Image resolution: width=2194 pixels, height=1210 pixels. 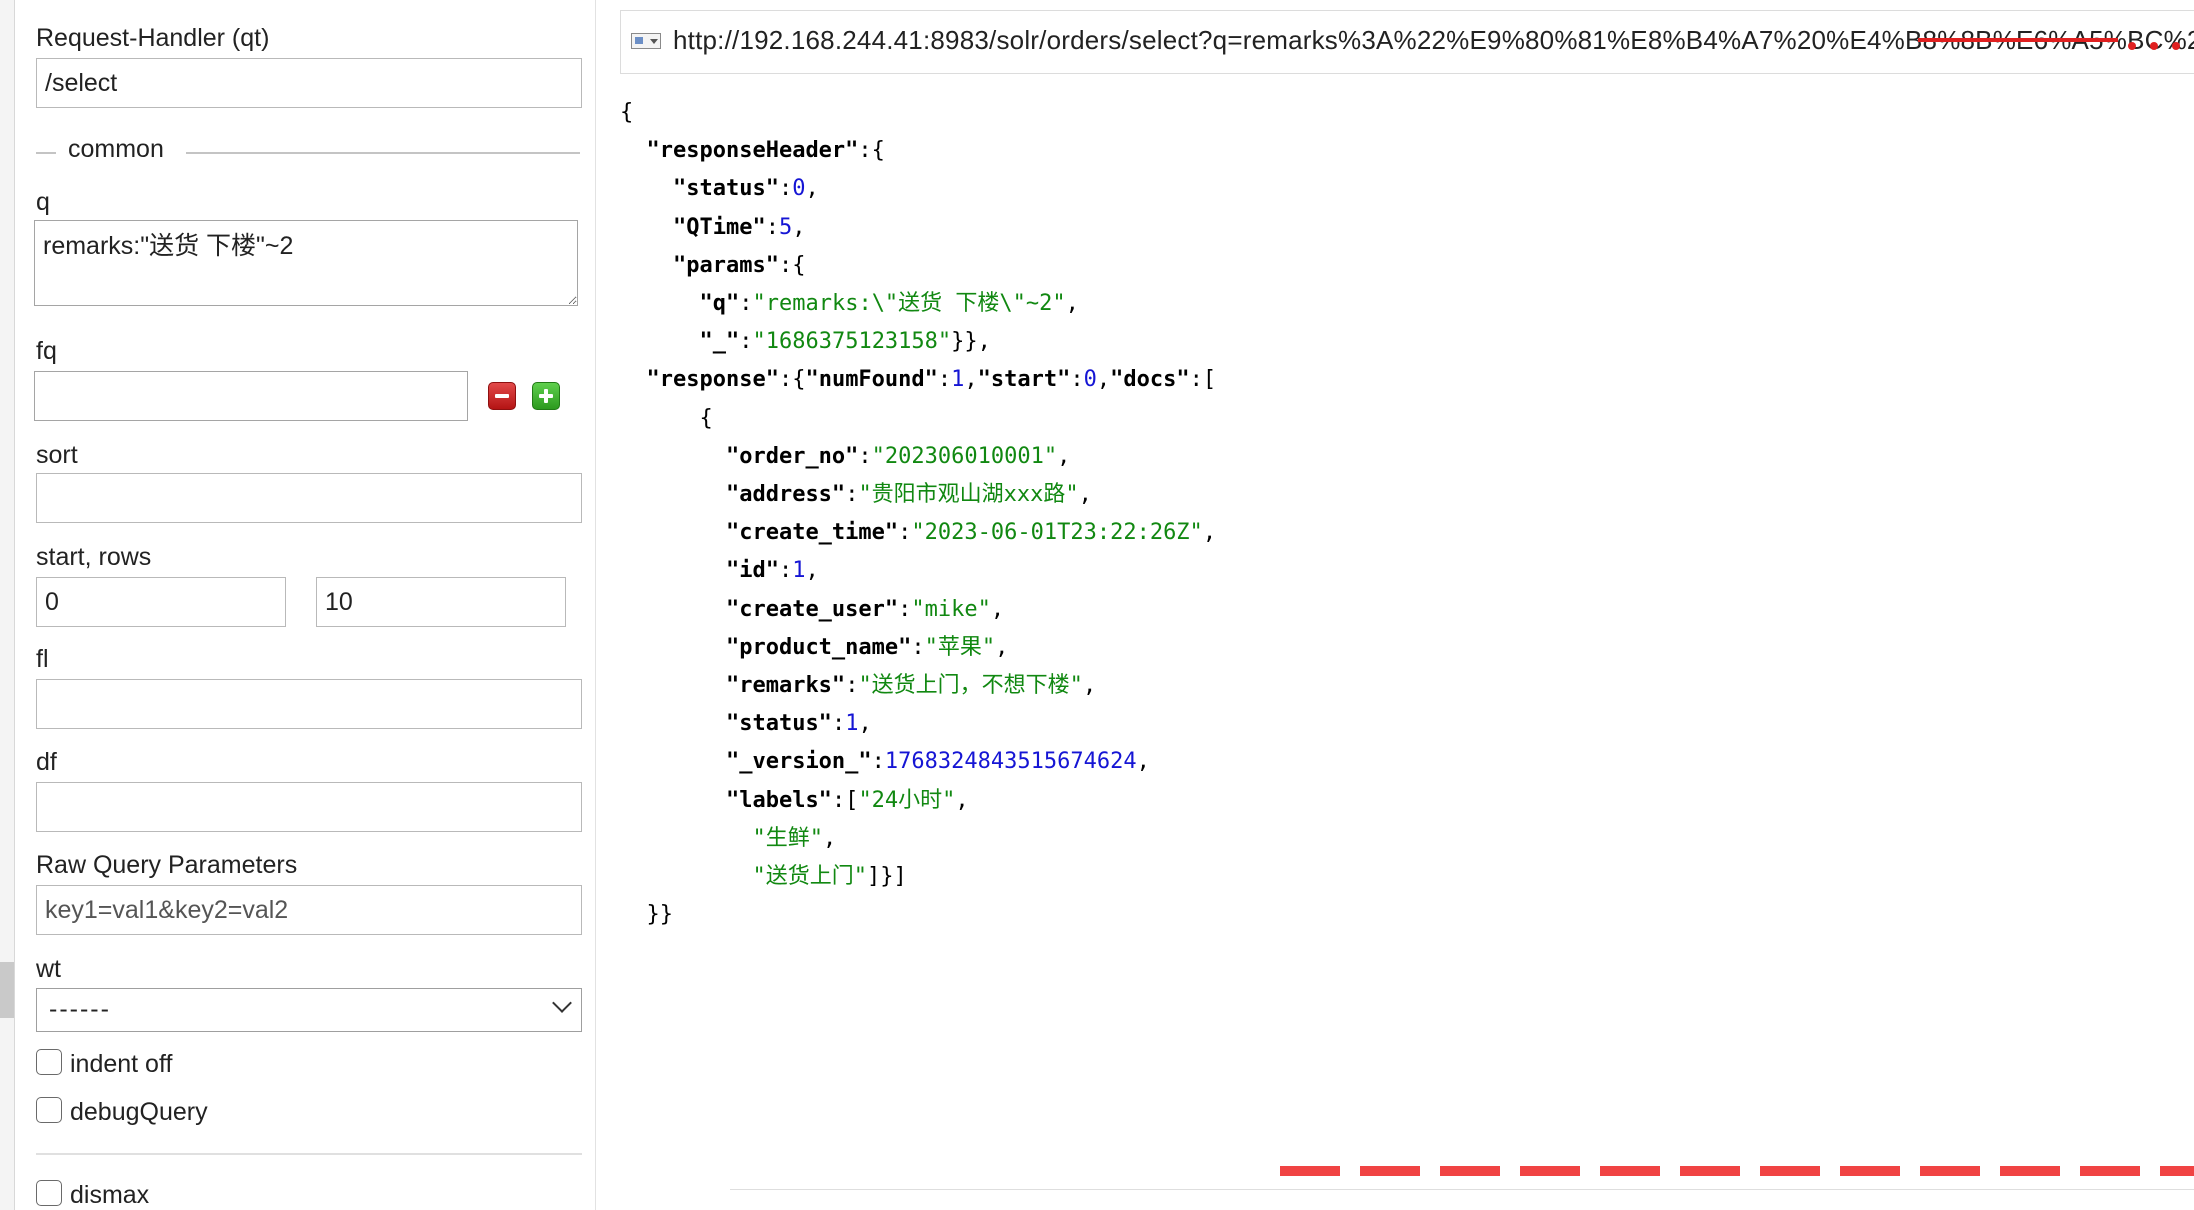 What do you see at coordinates (309, 83) in the screenshot?
I see `request-handler-input` at bounding box center [309, 83].